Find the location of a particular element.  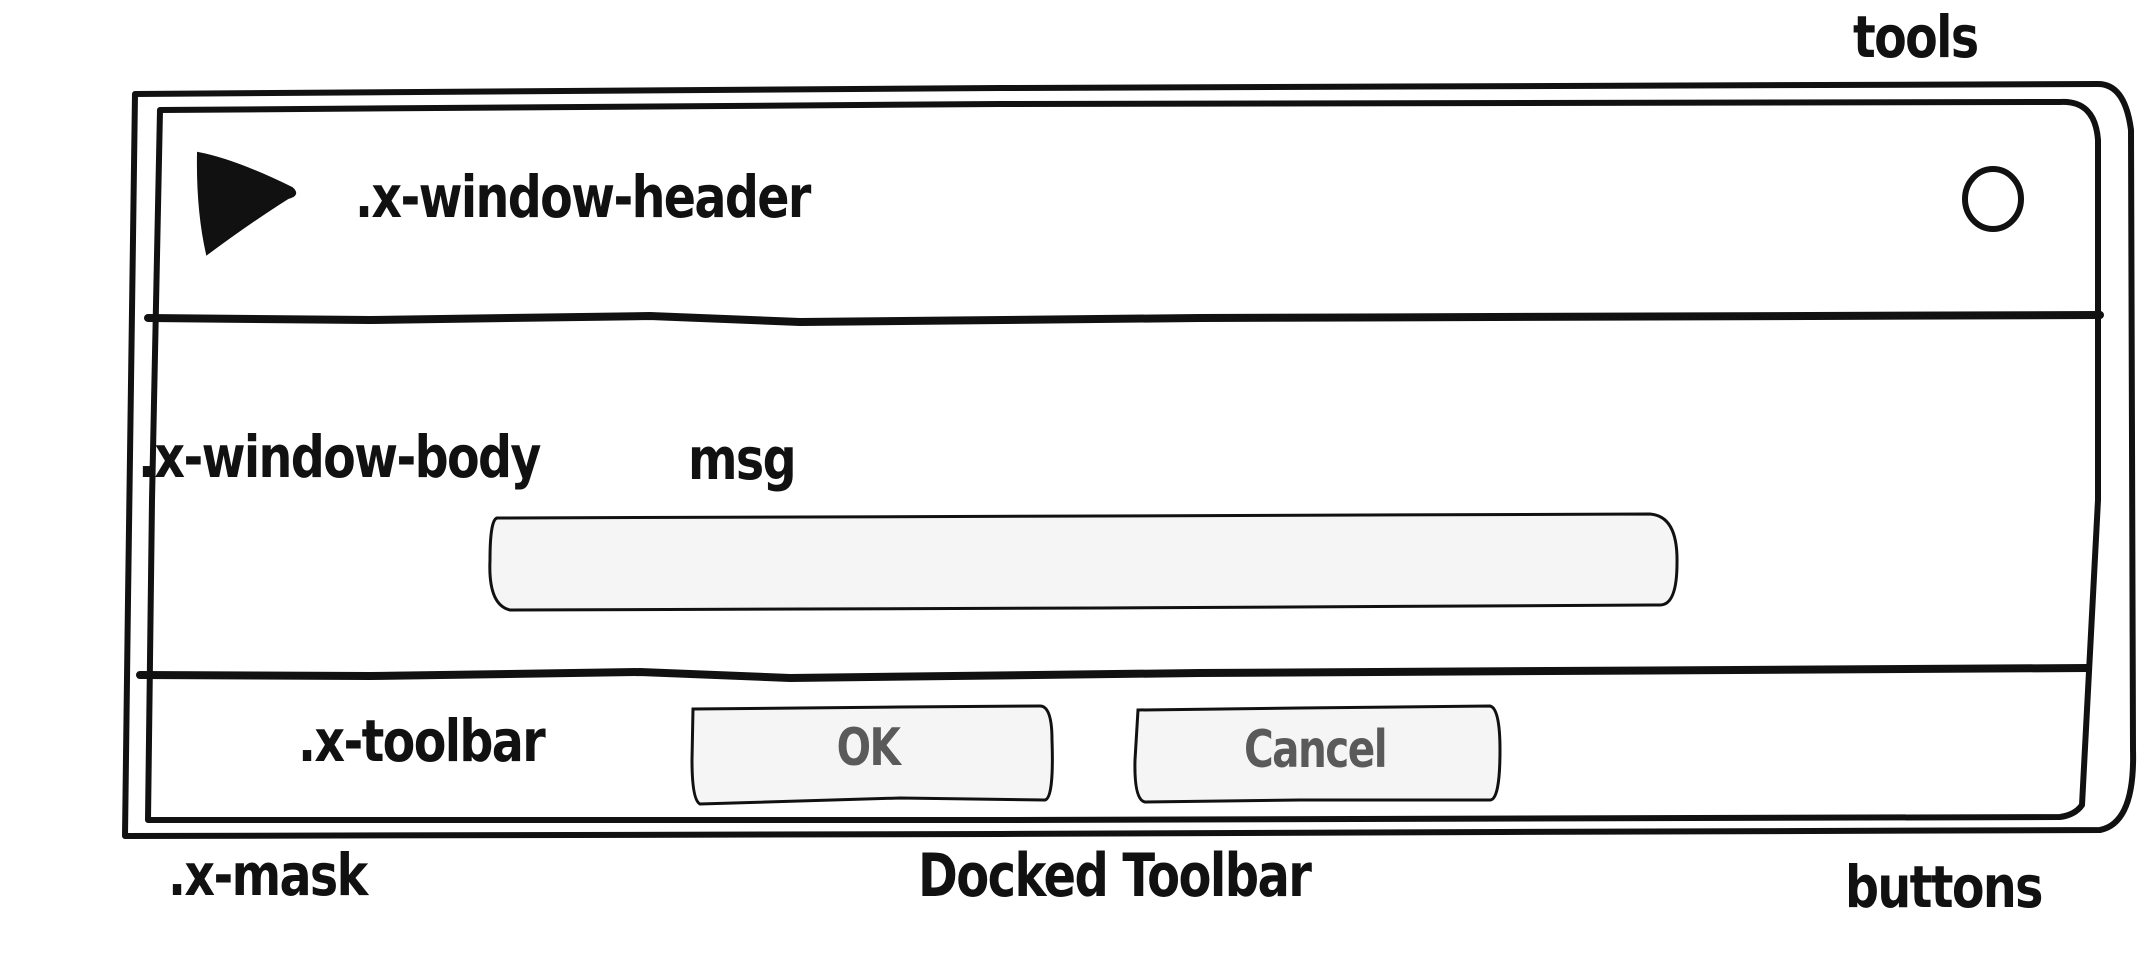

toolbar-divider is located at coordinates (1114, 673).